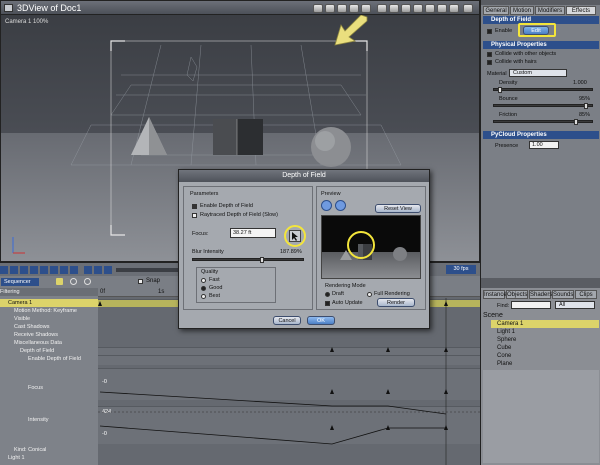  Describe the element at coordinates (468, 8) in the screenshot. I see `maximize-icon` at that location.